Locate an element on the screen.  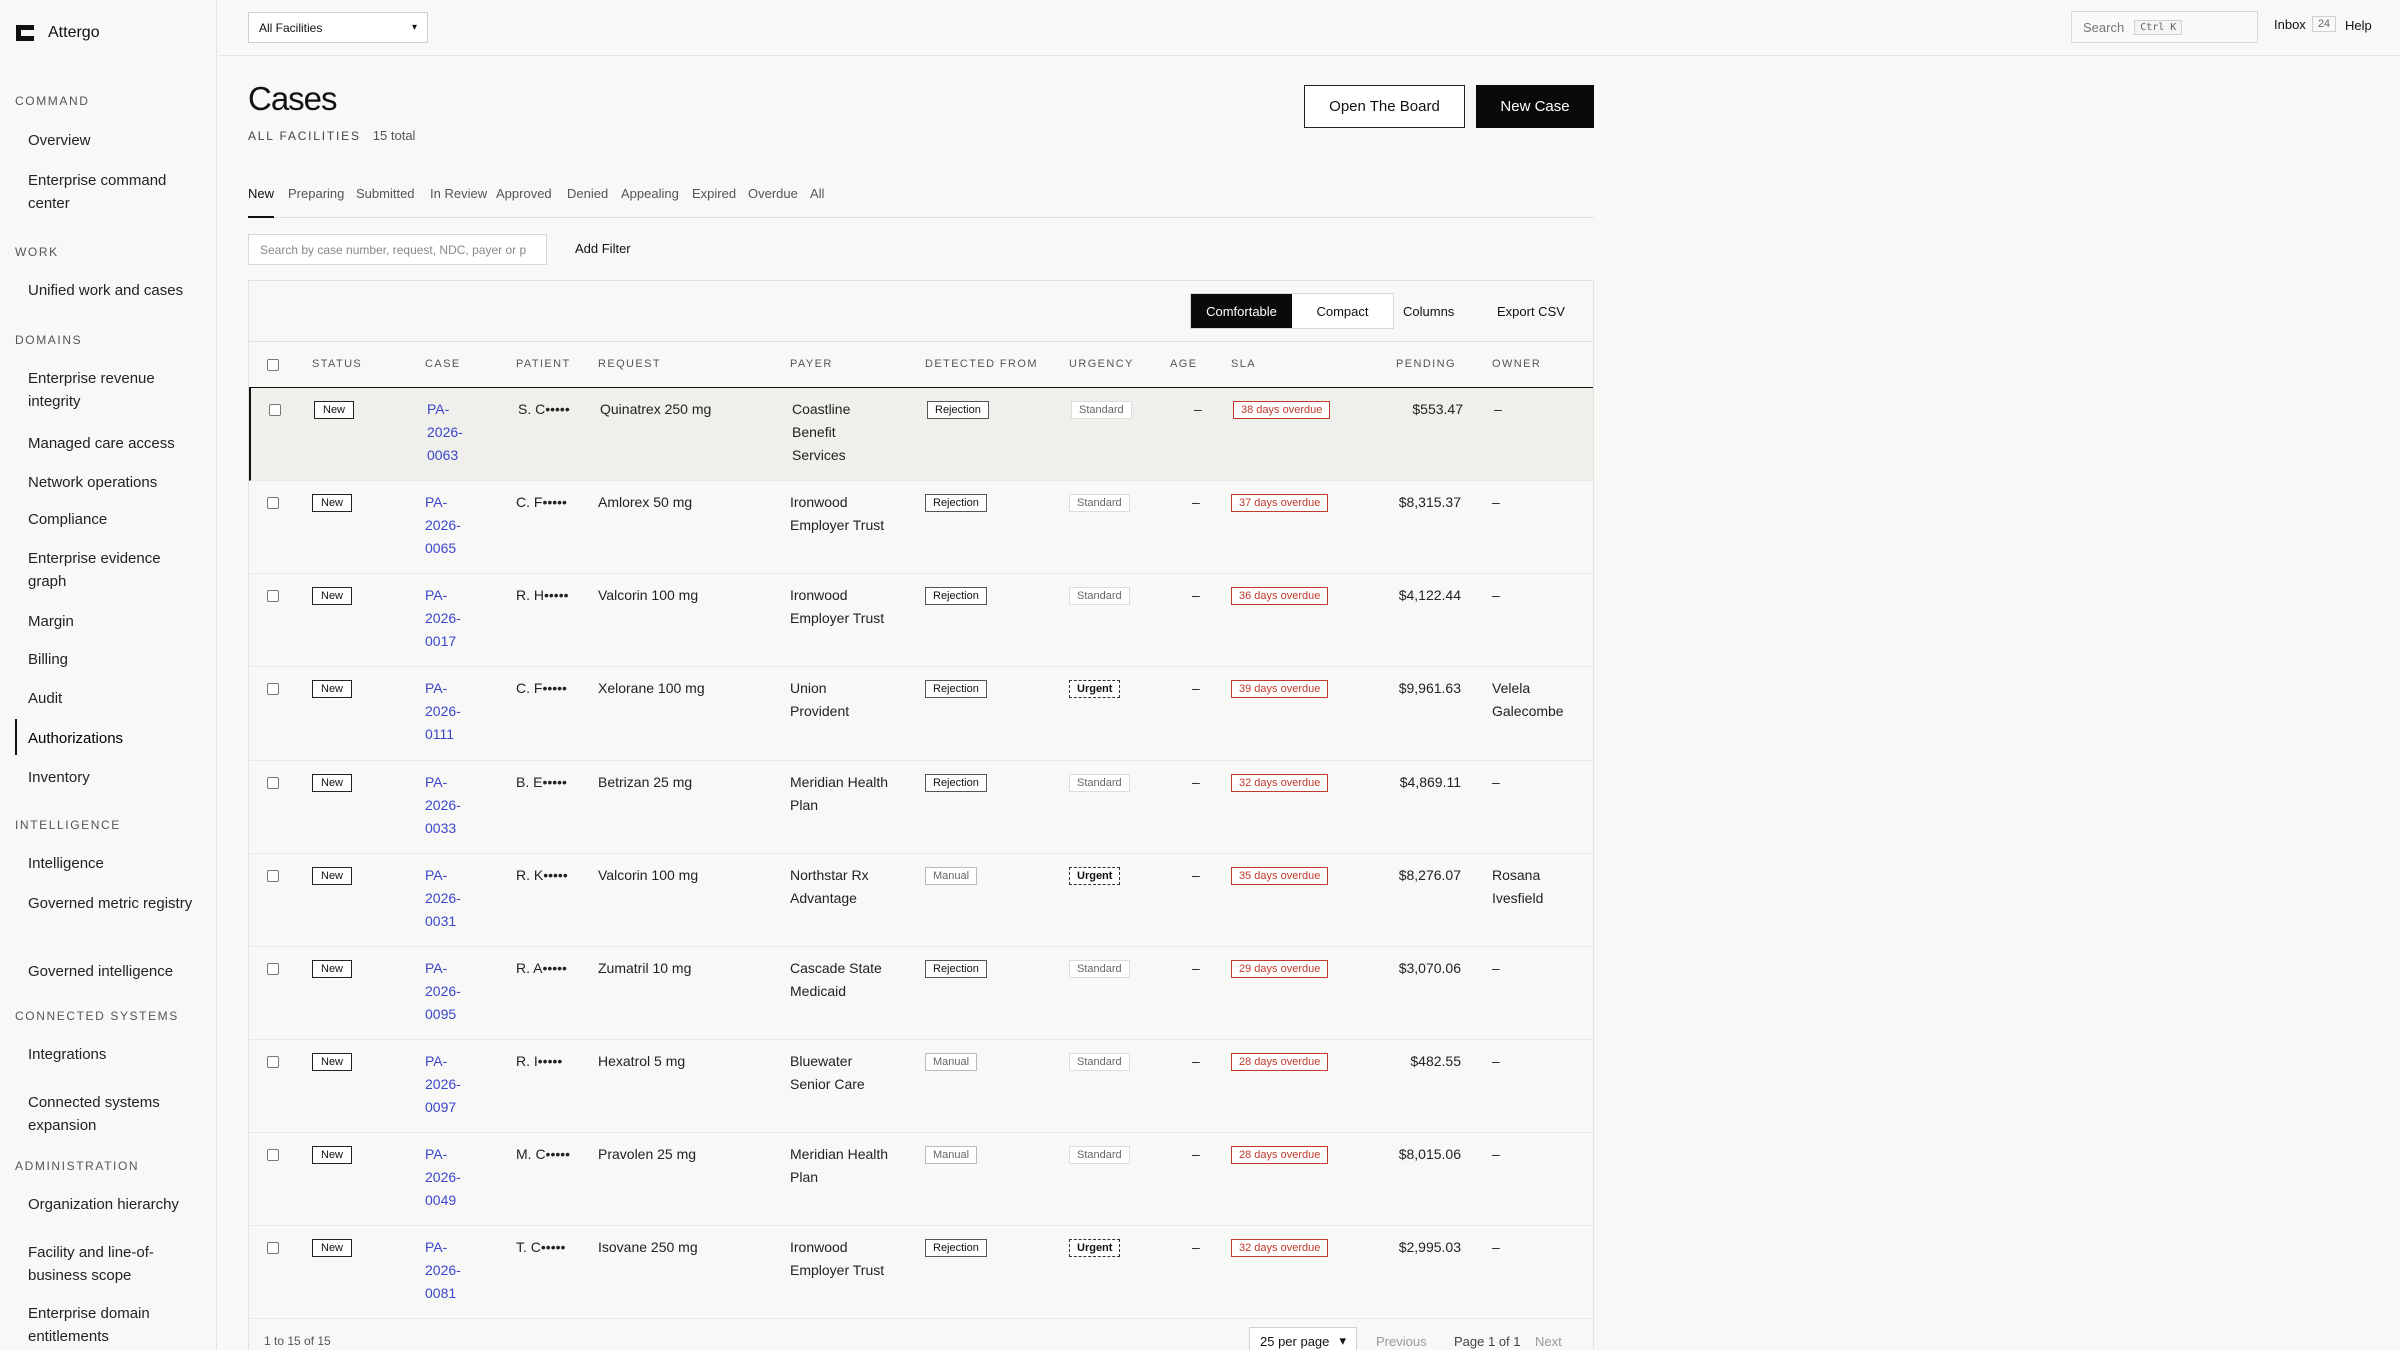
column-header-age: AGE is located at coordinates (1183, 364).